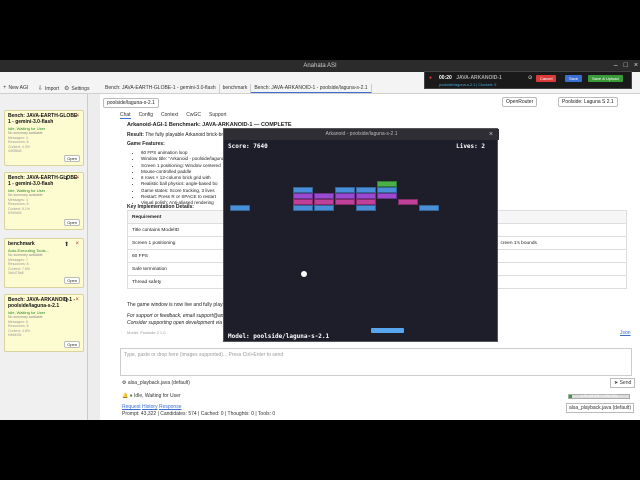  What do you see at coordinates (218, 115) in the screenshot?
I see `subtab-support: Support` at bounding box center [218, 115].